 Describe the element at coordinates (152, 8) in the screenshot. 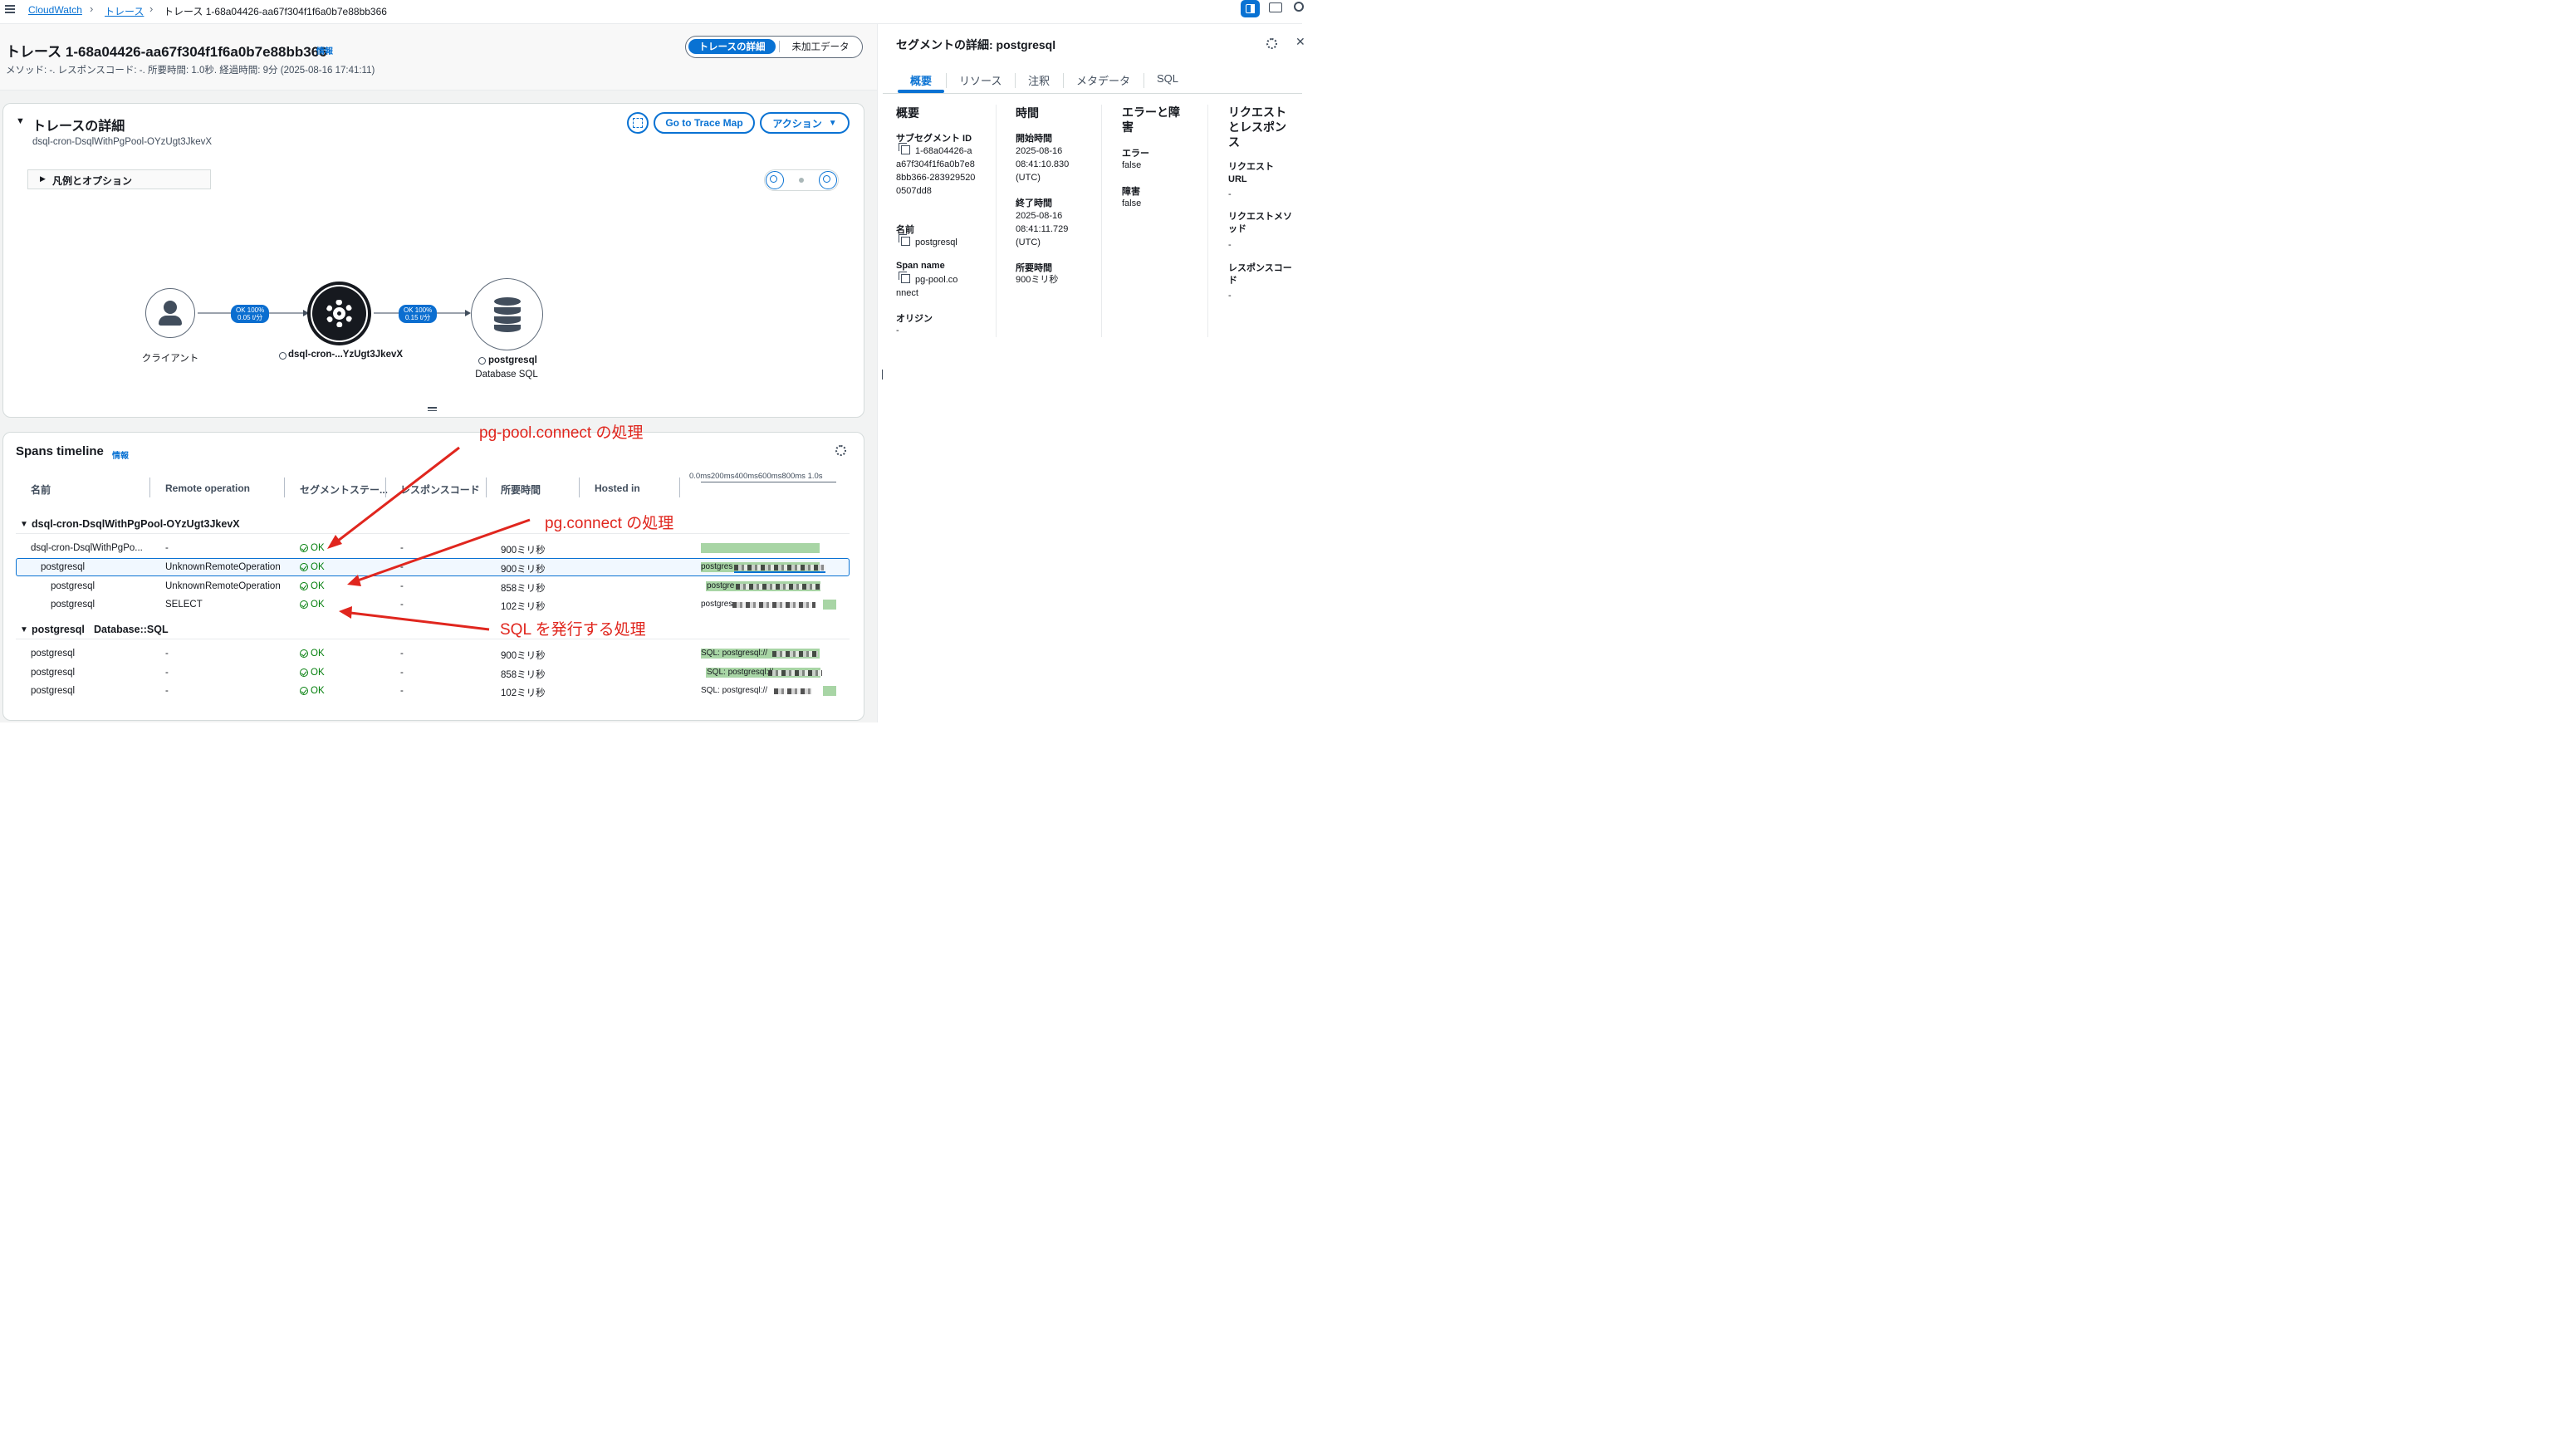

I see `chevron-right-icon: ›` at that location.